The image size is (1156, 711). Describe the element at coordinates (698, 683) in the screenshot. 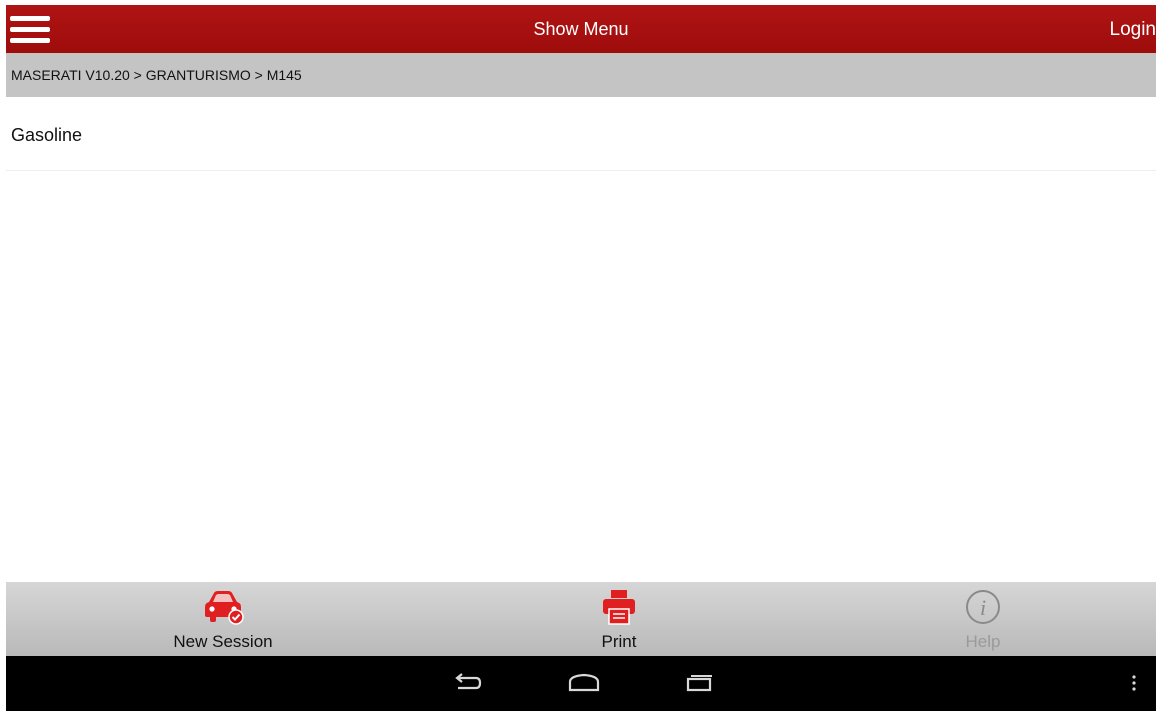

I see `recent-apps-icon` at that location.